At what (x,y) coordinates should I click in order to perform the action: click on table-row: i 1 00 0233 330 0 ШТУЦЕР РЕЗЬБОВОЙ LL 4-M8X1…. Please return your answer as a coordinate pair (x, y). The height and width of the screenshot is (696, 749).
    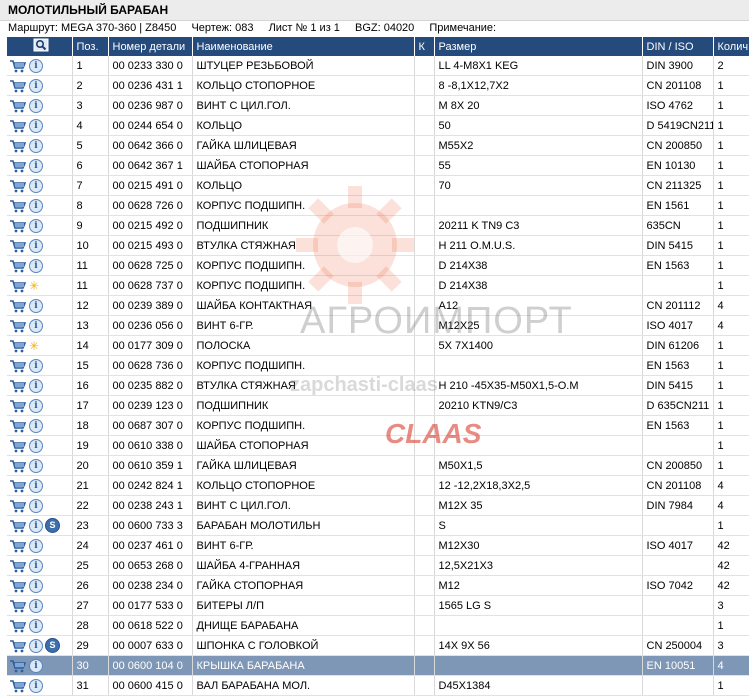
    Looking at the image, I should click on (378, 66).